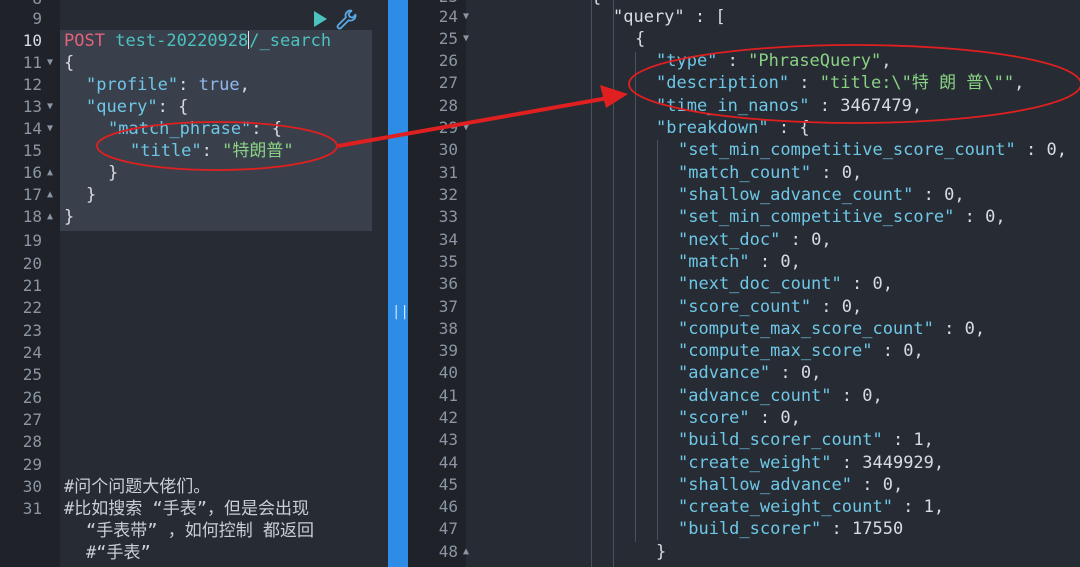 This screenshot has width=1080, height=567. What do you see at coordinates (122, 107) in the screenshot?
I see `json-key: "query"` at bounding box center [122, 107].